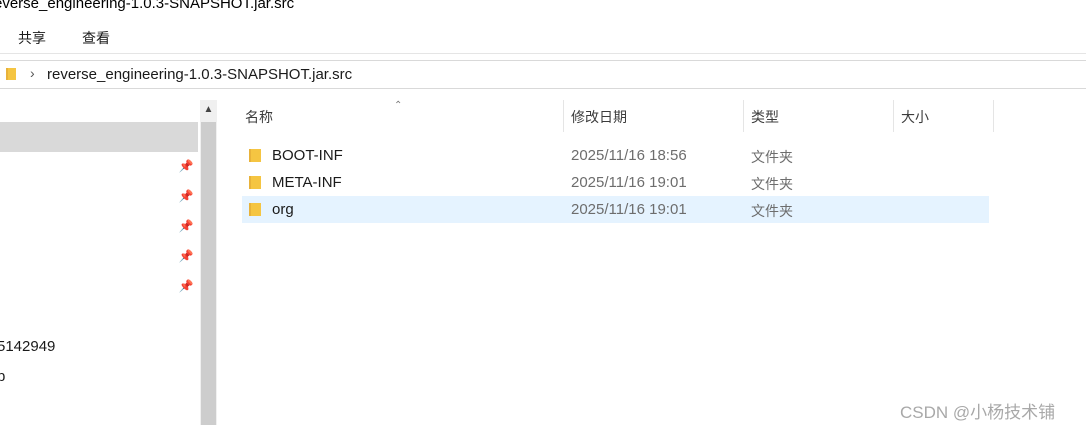 The width and height of the screenshot is (1086, 425). I want to click on tab-share: 共享, so click(32, 38).